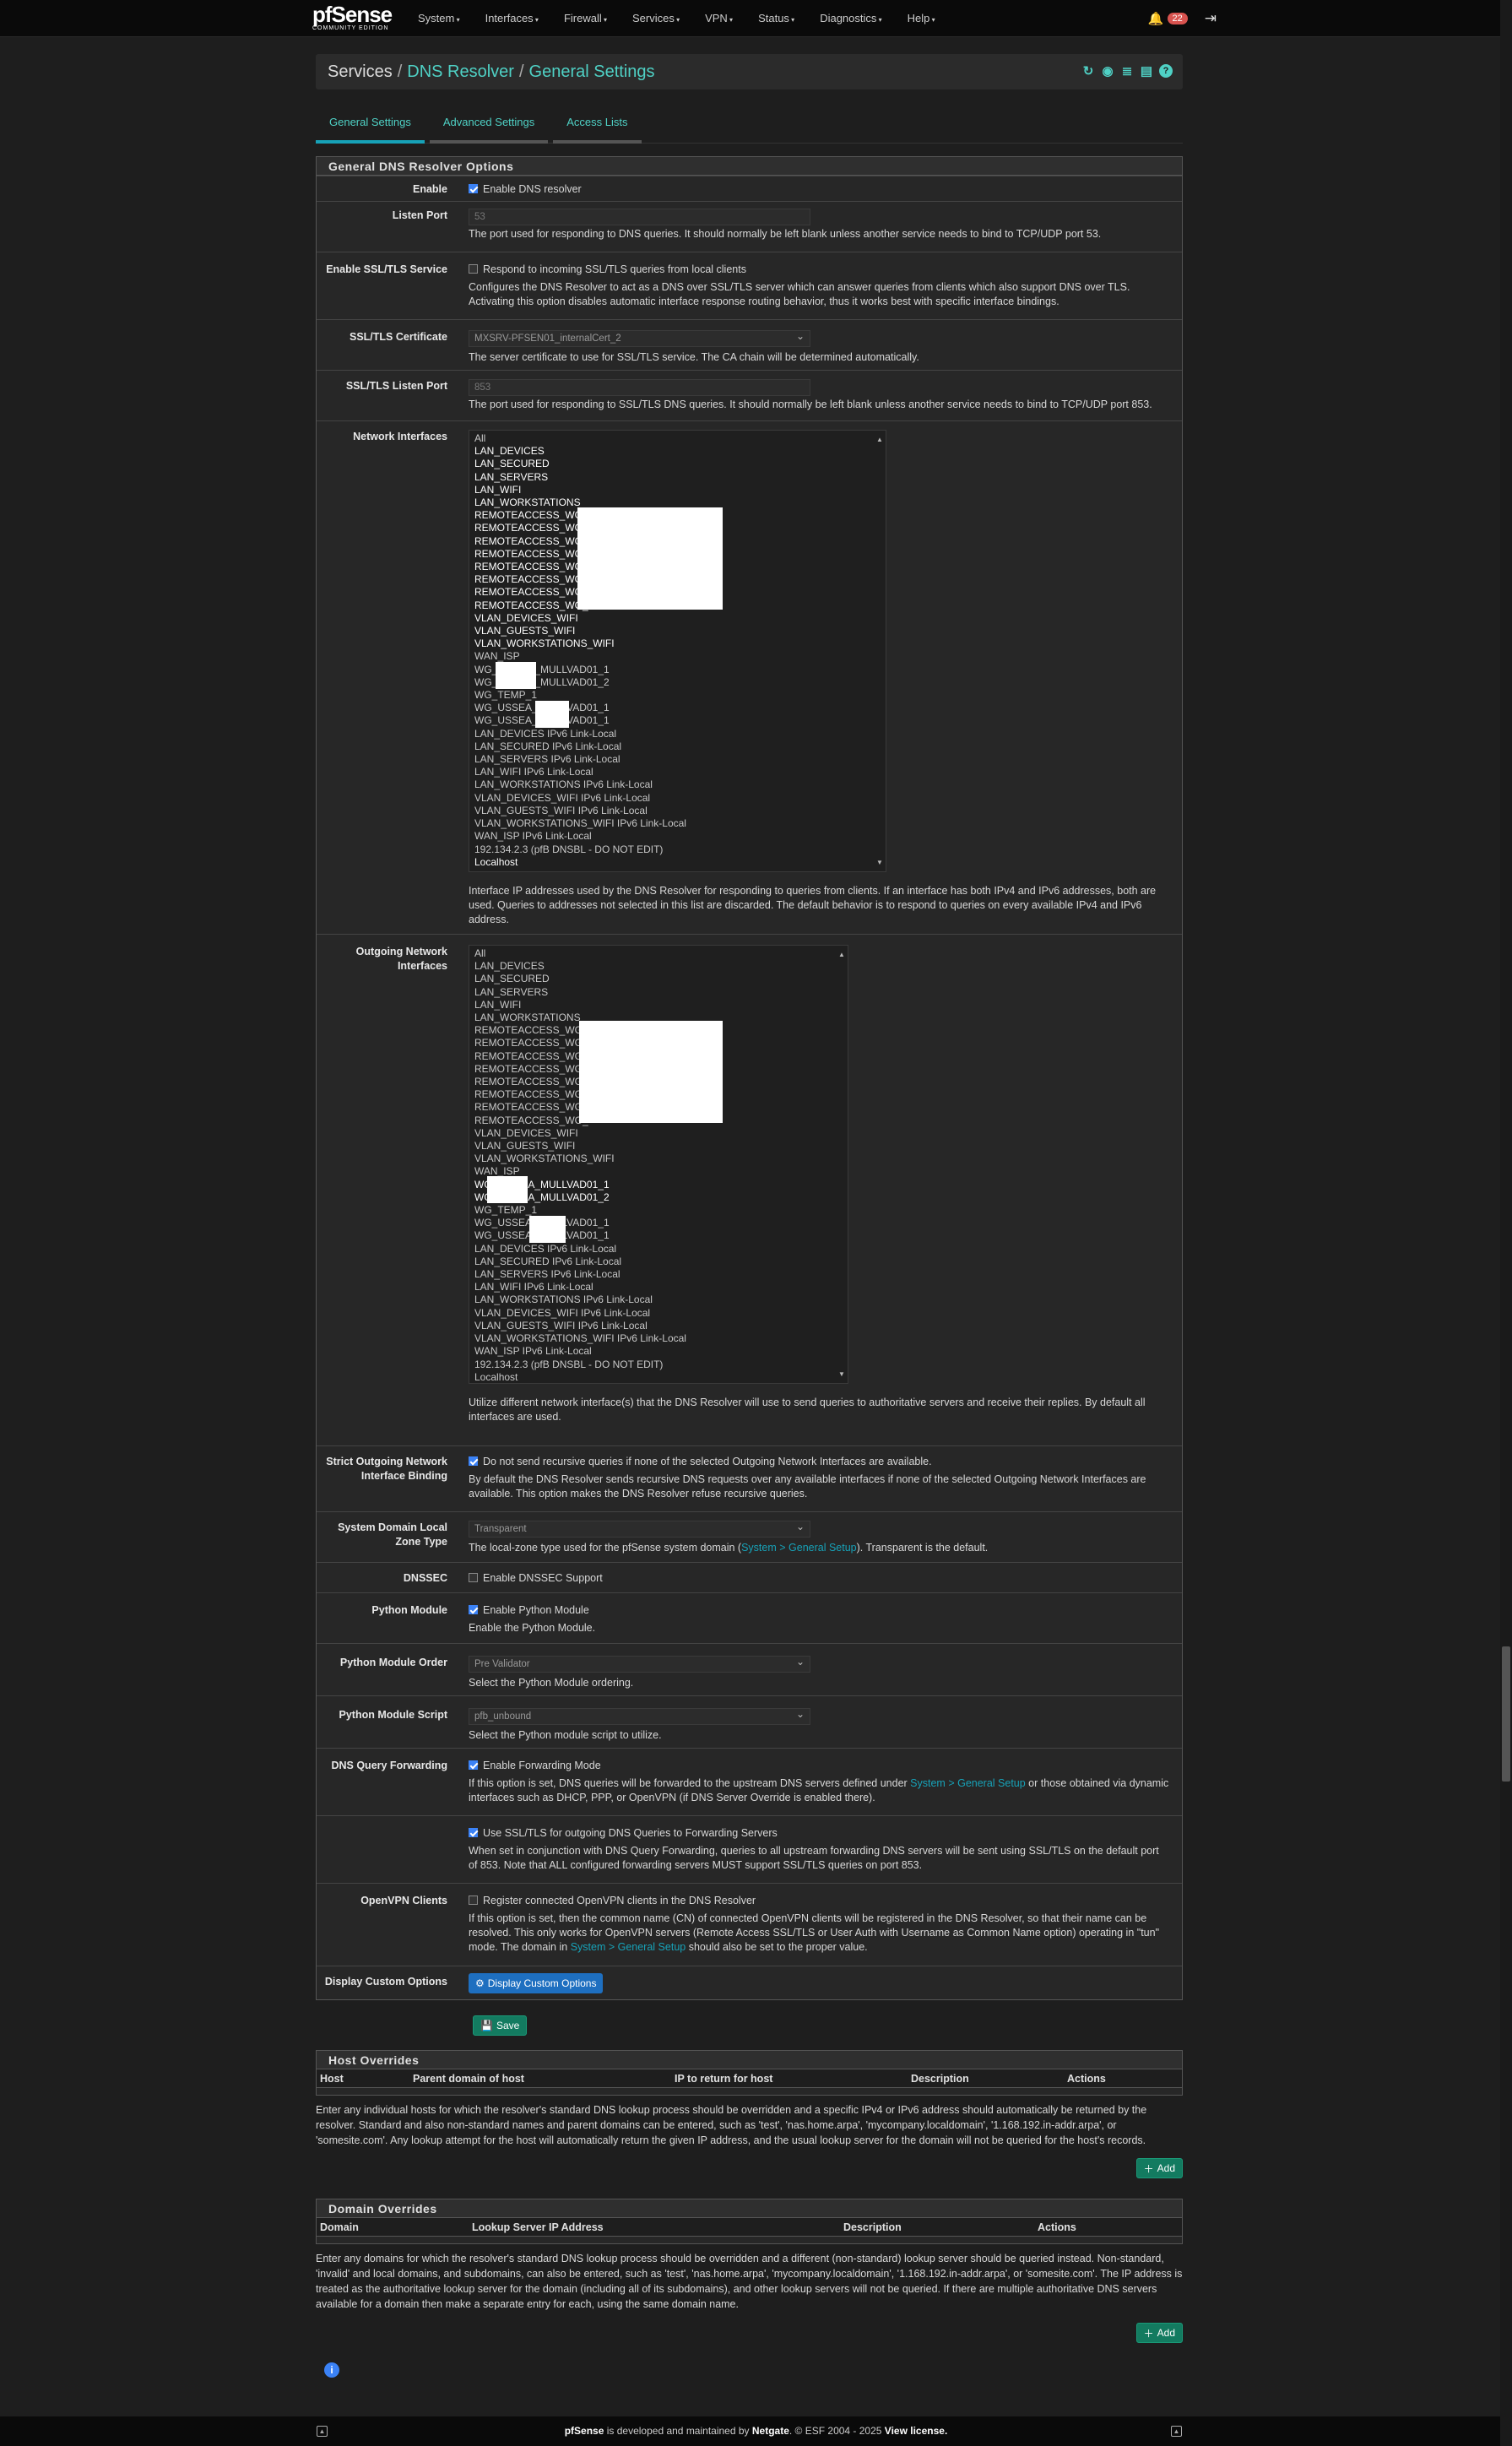  What do you see at coordinates (1107, 71) in the screenshot?
I see `status-icon: ◉` at bounding box center [1107, 71].